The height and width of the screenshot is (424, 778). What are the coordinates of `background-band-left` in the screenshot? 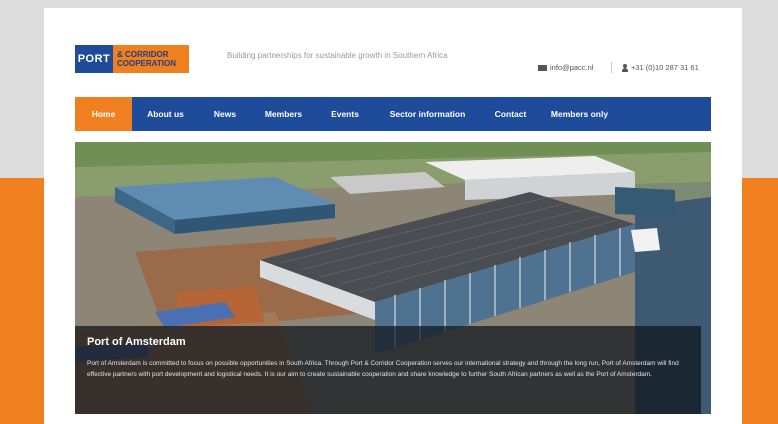 It's located at (22, 301).